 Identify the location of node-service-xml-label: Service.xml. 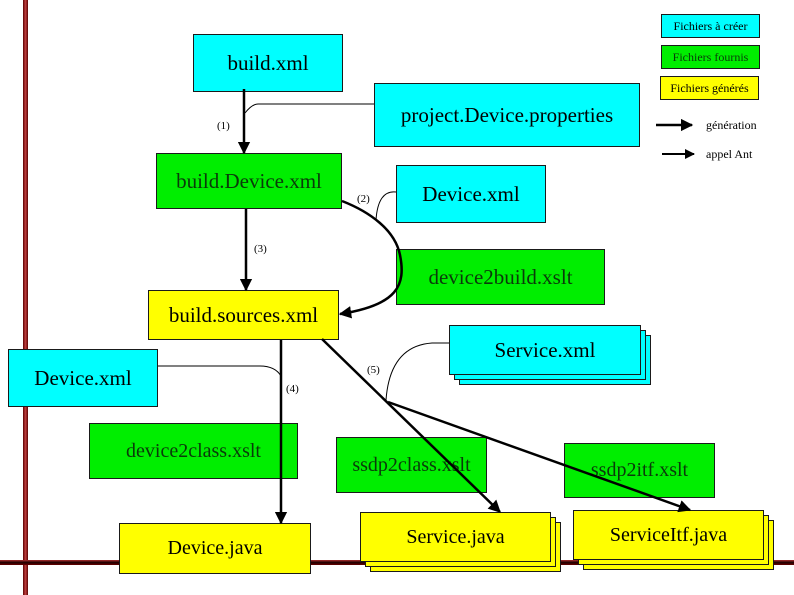
(545, 349).